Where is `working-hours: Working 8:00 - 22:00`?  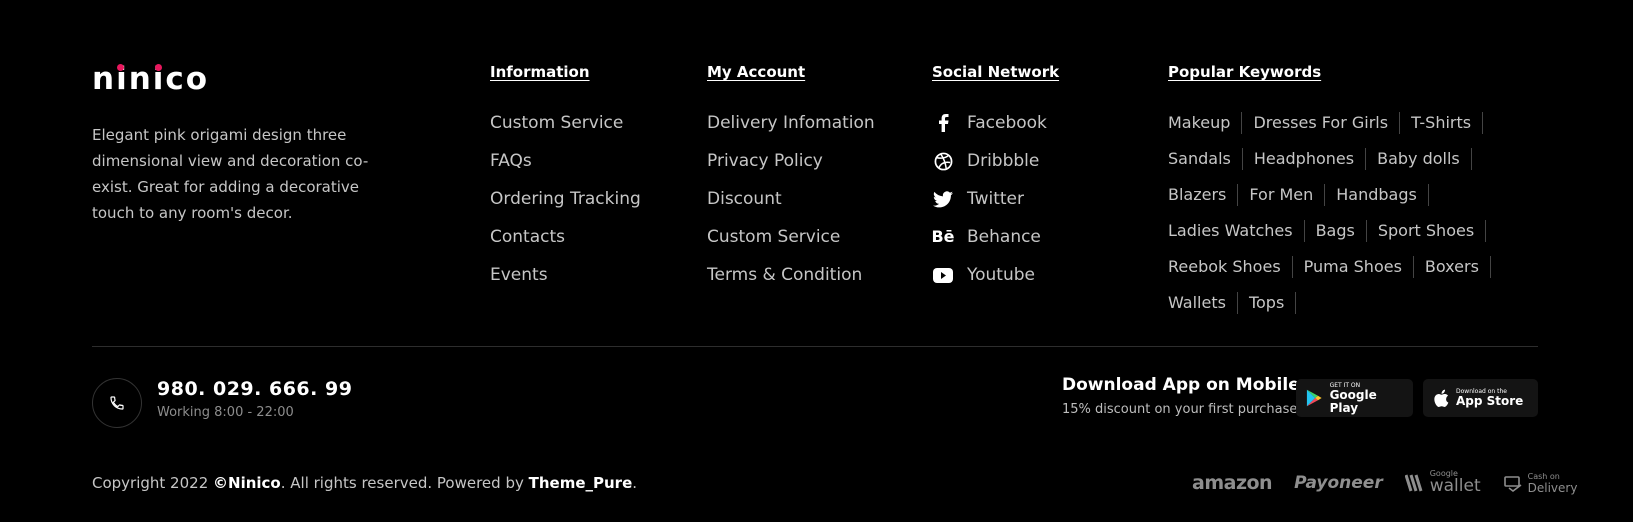
working-hours: Working 8:00 - 22:00 is located at coordinates (225, 412).